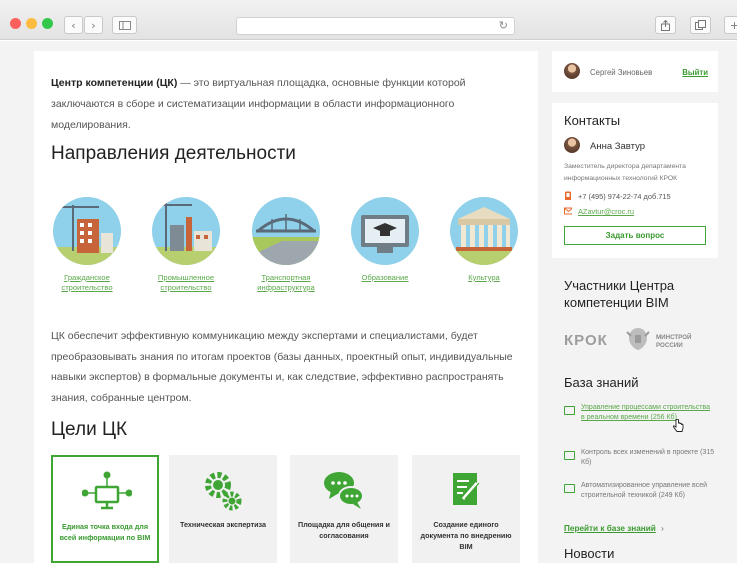  I want to click on logout-link: Выйти, so click(695, 72).